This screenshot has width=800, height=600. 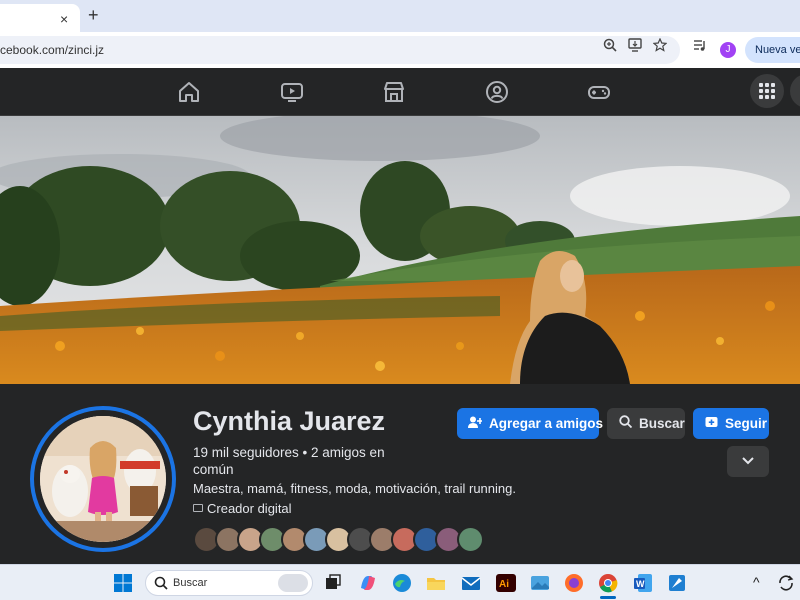 I want to click on illustrator-icon: Ai, so click(x=506, y=583).